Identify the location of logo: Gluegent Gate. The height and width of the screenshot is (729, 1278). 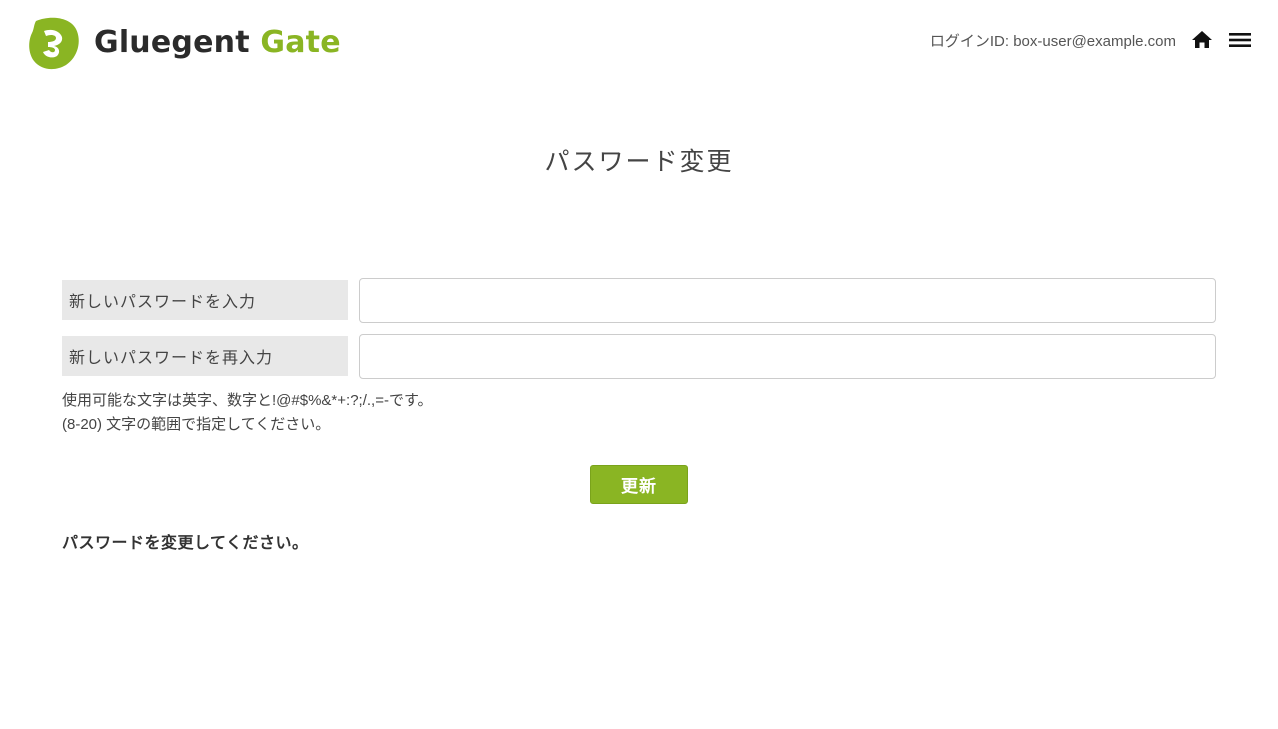
(183, 43).